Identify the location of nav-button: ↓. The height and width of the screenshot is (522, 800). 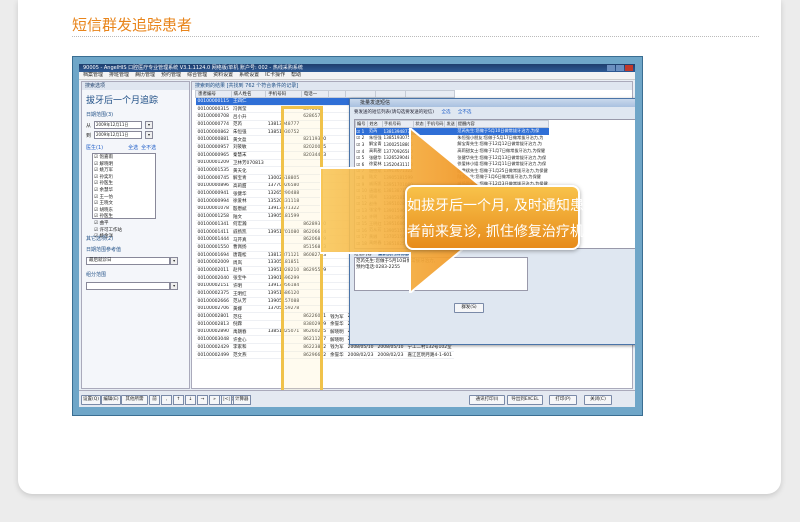
(190, 400).